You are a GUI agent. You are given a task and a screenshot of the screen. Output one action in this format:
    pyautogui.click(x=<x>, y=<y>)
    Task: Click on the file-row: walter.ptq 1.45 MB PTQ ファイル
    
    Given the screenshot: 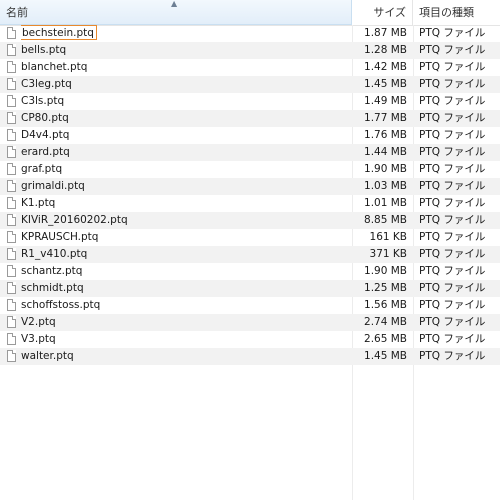 What is the action you would take?
    pyautogui.click(x=250, y=356)
    